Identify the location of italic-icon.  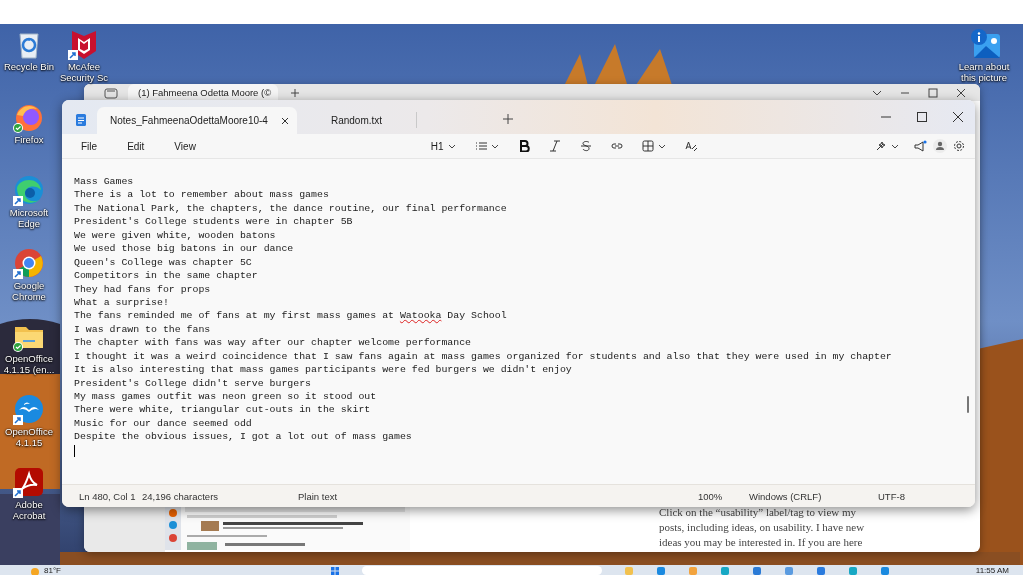
(554, 146).